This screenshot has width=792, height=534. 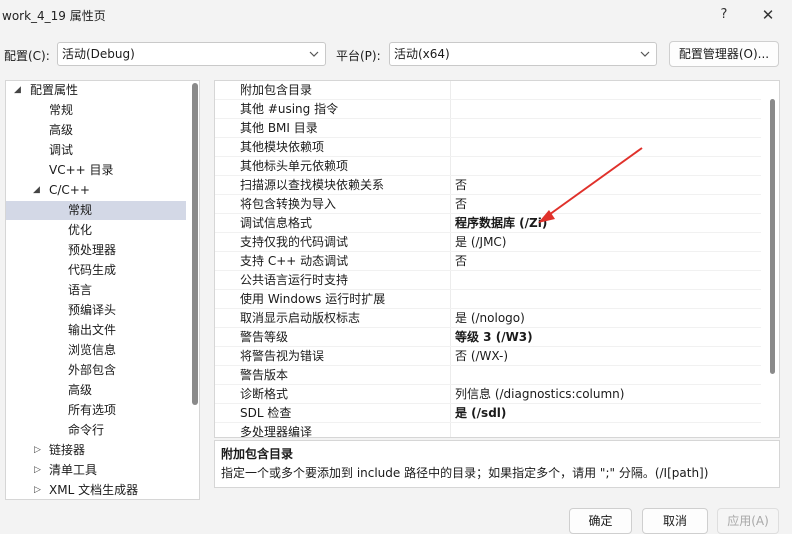 What do you see at coordinates (488, 166) in the screenshot?
I see `property-row: 其他标头单元依赖项` at bounding box center [488, 166].